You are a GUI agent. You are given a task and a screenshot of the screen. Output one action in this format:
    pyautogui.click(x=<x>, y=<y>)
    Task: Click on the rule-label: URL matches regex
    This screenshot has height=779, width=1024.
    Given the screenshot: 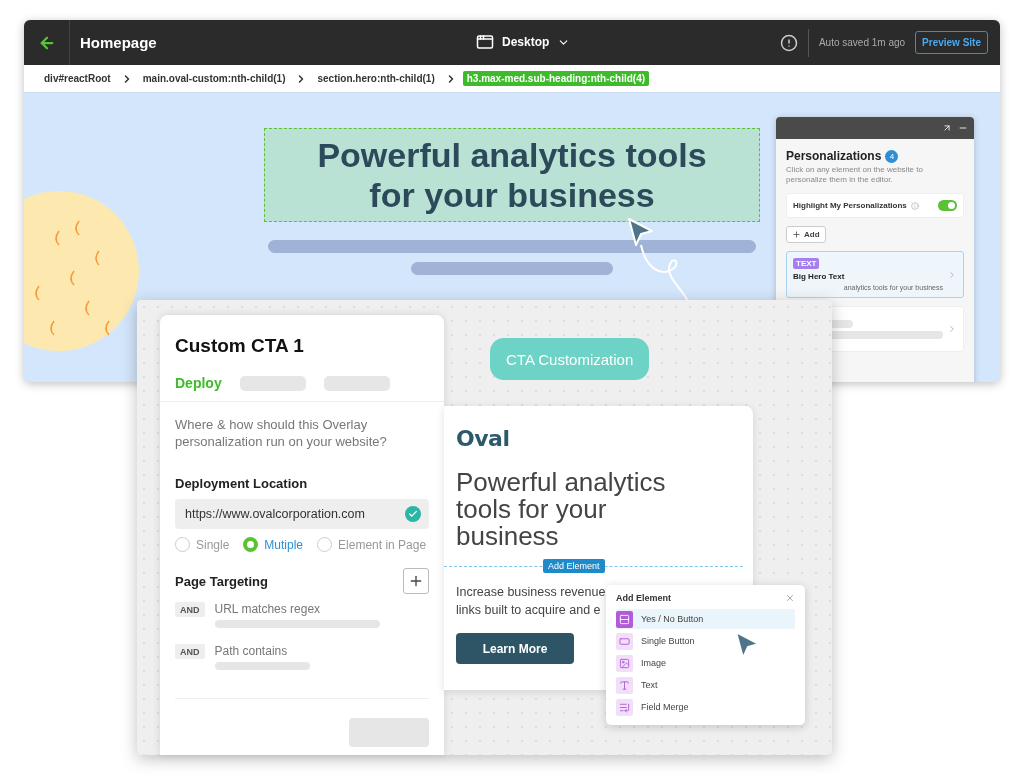 What is the action you would take?
    pyautogui.click(x=268, y=609)
    